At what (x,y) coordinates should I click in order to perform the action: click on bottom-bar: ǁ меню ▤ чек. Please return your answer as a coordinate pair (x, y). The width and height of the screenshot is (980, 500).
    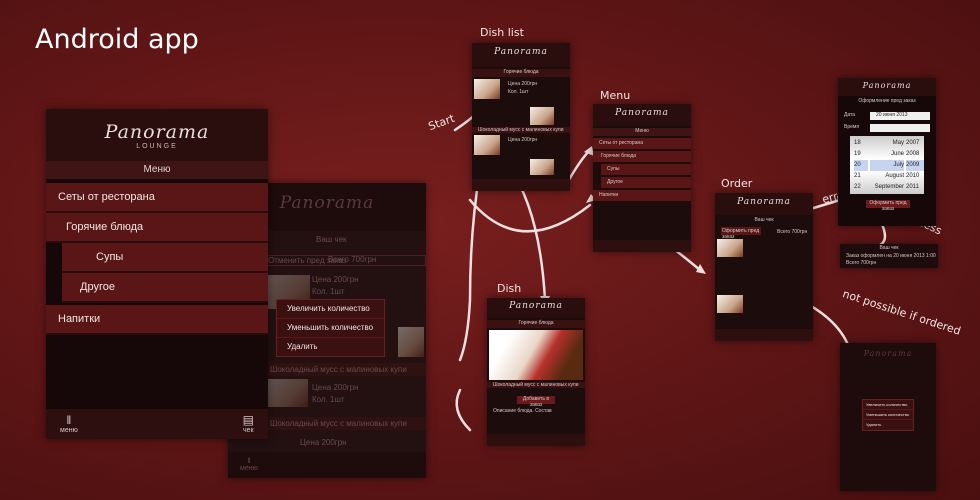
    Looking at the image, I should click on (157, 424).